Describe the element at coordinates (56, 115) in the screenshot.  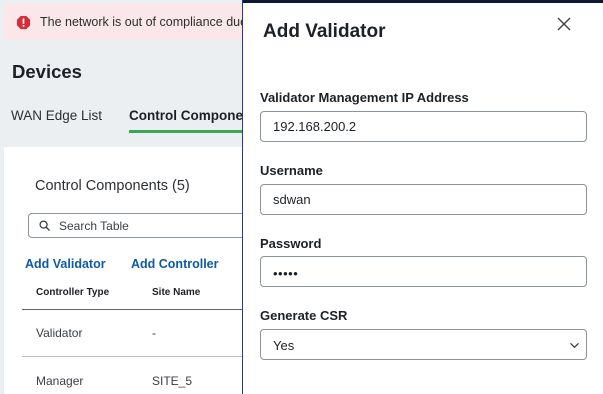
I see `tab-wan-edge-list: WAN Edge List` at that location.